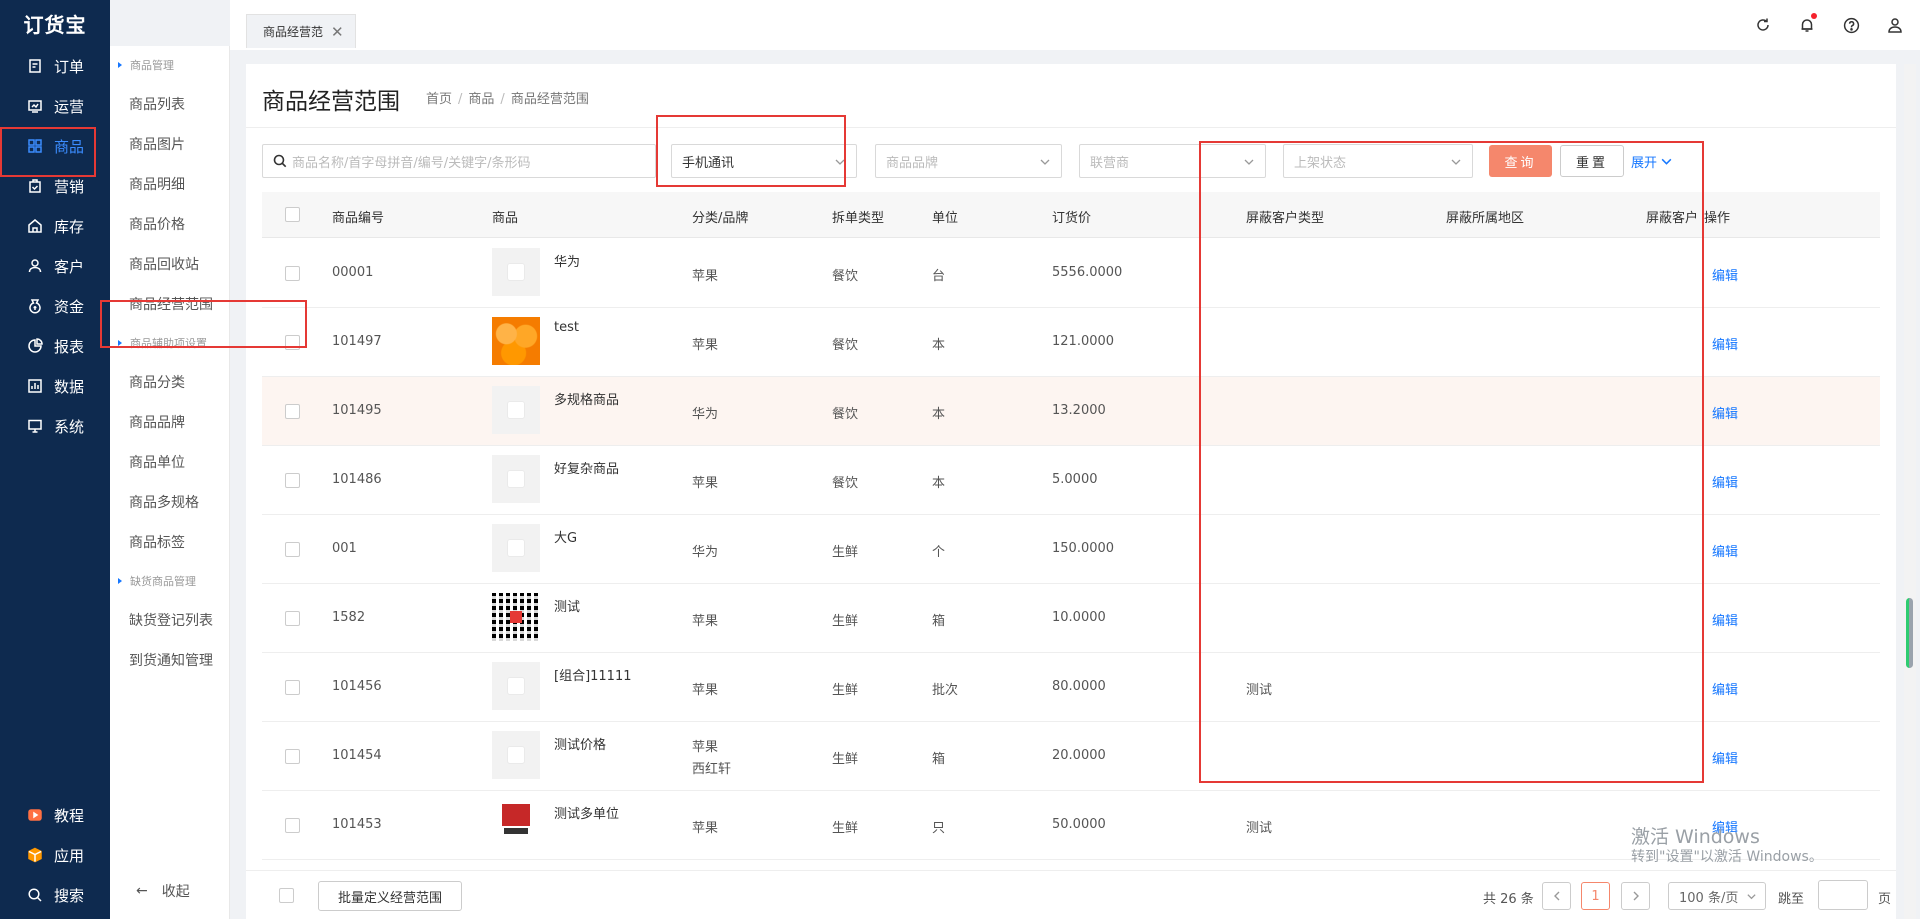  I want to click on nav-item-3: 营销, so click(55, 186).